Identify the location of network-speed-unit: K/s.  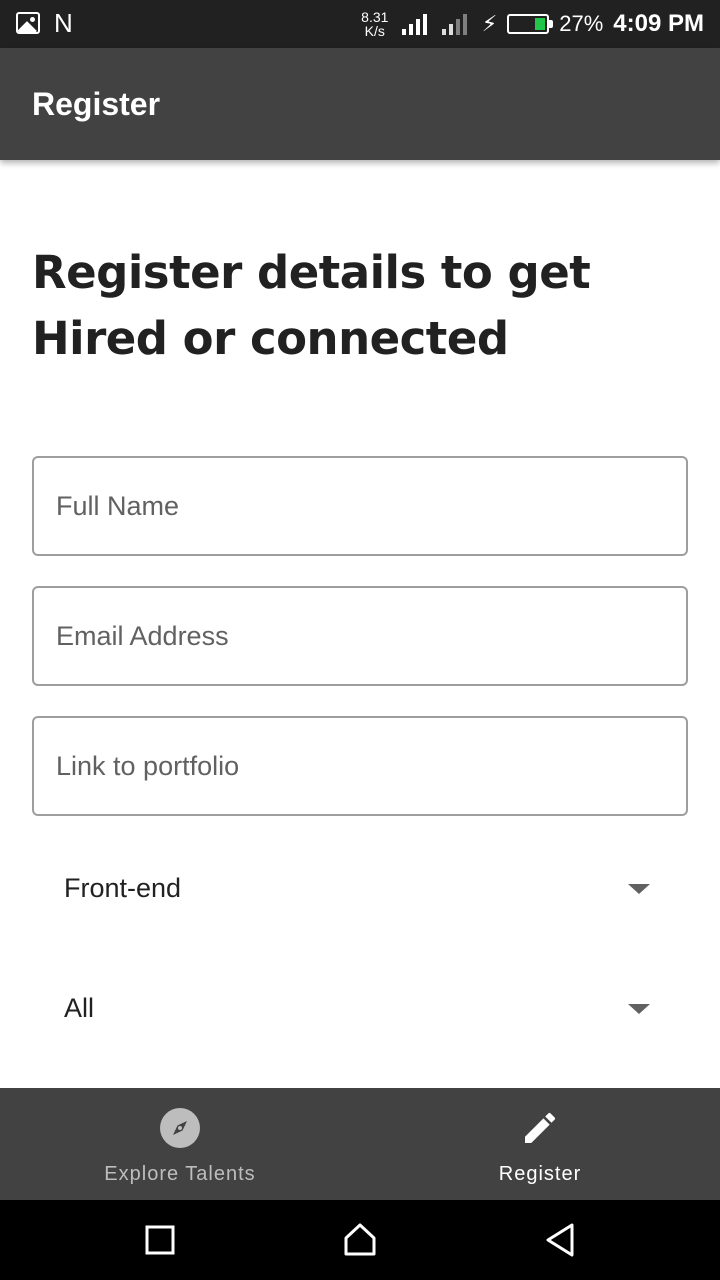
(374, 31).